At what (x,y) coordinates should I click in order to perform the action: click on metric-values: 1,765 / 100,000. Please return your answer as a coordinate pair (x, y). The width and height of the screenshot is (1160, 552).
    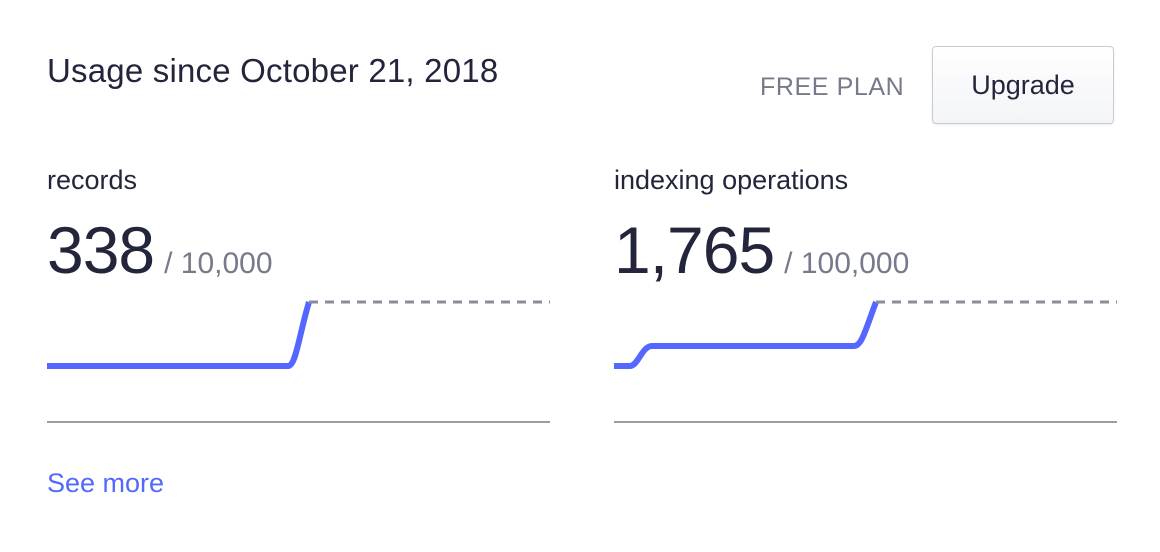
    Looking at the image, I should click on (761, 250).